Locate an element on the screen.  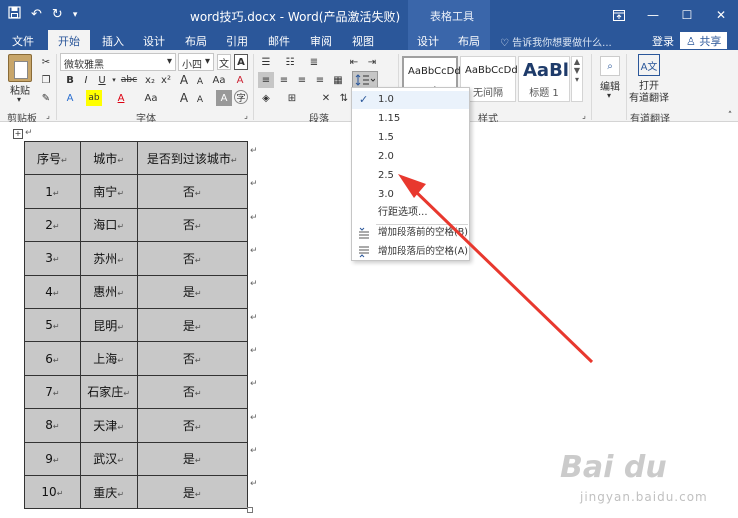
shrink-2-button: A is located at coordinates (200, 100).